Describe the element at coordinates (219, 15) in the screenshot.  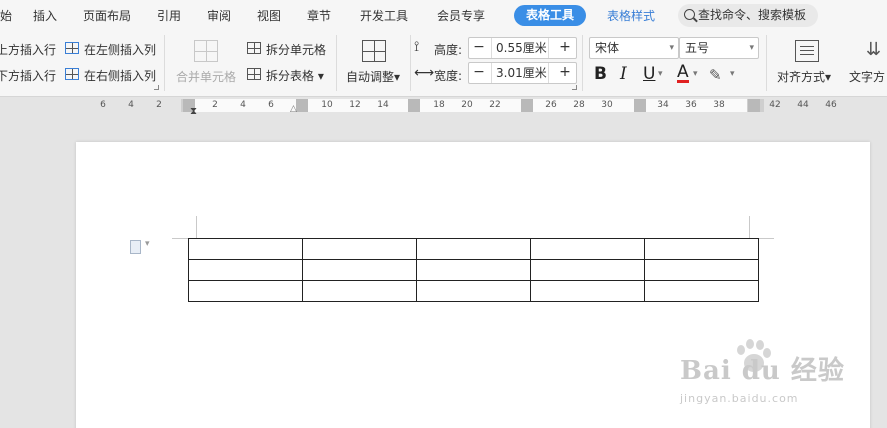
I see `menu-tab-review: 审阅` at that location.